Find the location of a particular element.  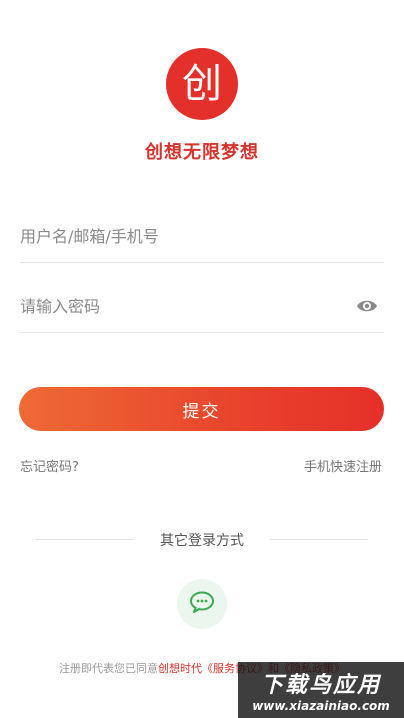

watermark: 下载鸟应用 www.xiazainiao.com is located at coordinates (321, 690).